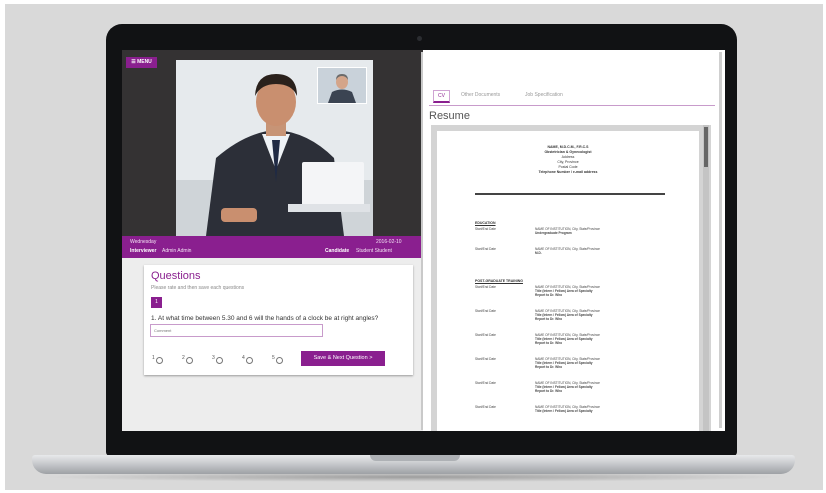 The image size is (826, 493). I want to click on rating-label: 1, so click(153, 358).